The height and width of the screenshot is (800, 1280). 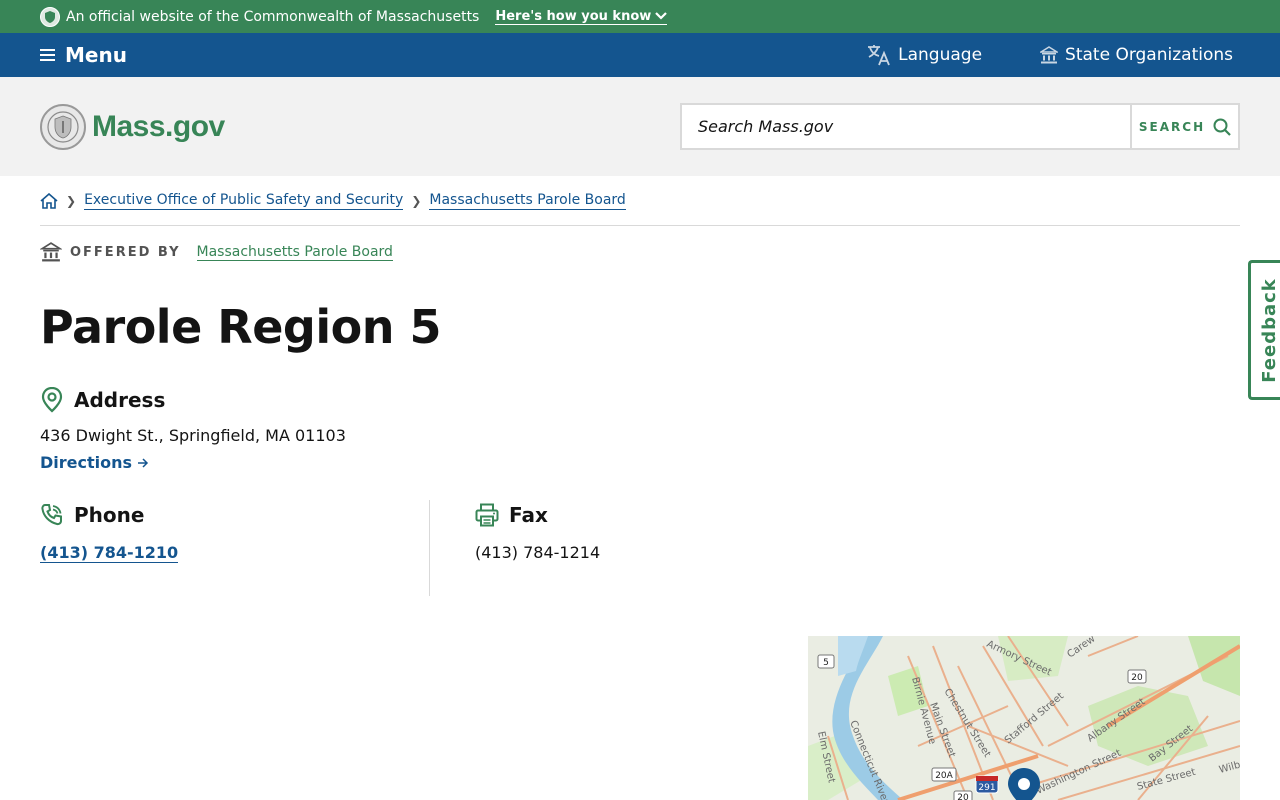 I want to click on fax-heading: Fax, so click(x=528, y=515).